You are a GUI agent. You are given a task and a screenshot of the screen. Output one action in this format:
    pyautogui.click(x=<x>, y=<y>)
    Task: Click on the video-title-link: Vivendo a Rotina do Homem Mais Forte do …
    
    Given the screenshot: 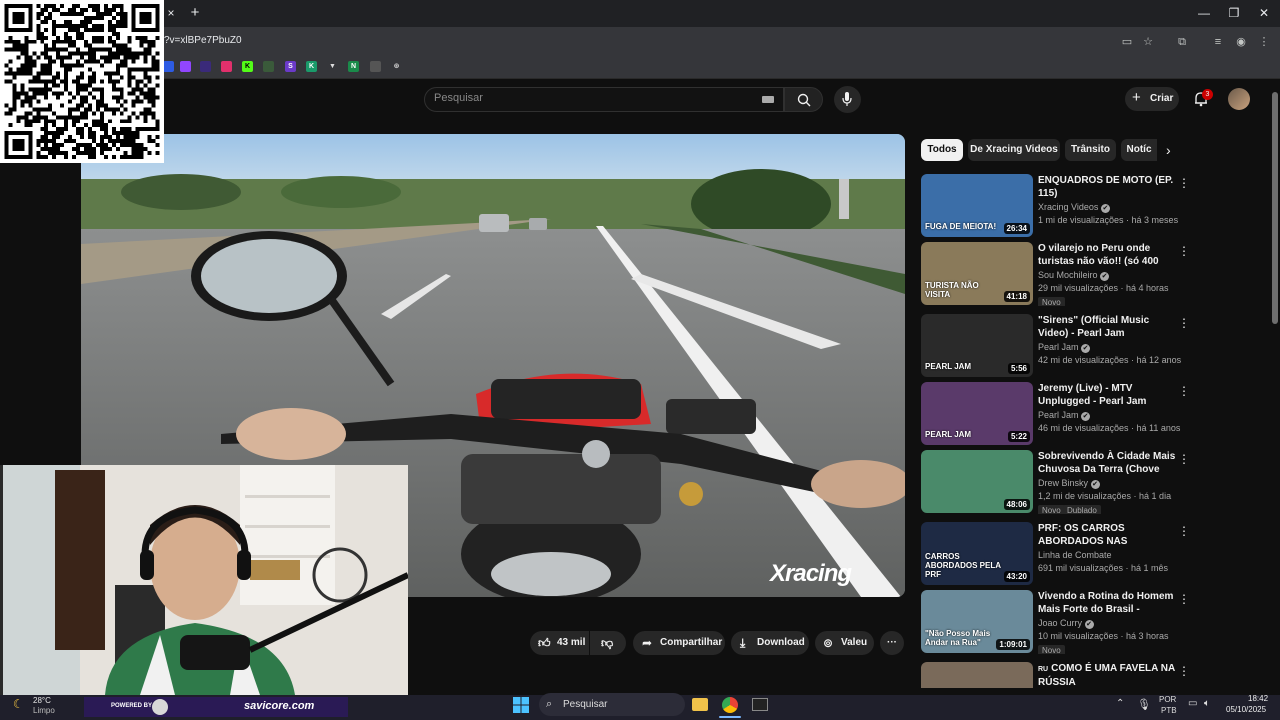 What is the action you would take?
    pyautogui.click(x=1108, y=603)
    